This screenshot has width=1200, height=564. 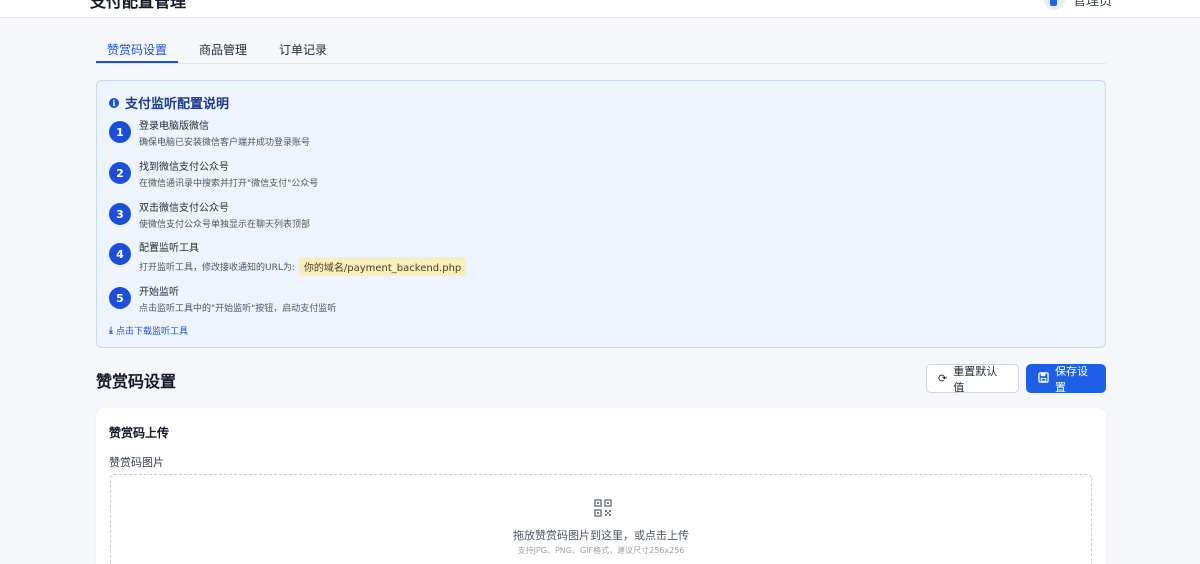 I want to click on download-tool-link: ⤓ 点击下载监听工具, so click(x=148, y=331).